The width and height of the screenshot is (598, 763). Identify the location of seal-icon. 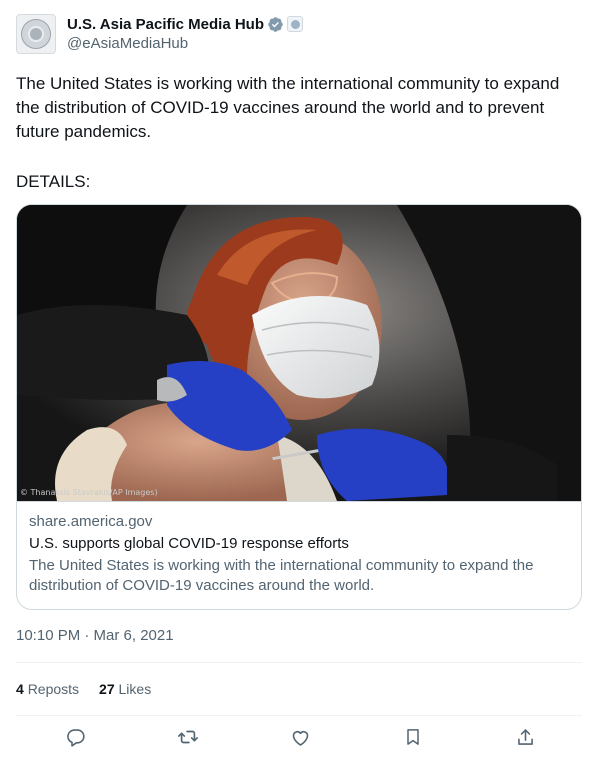
(36, 34).